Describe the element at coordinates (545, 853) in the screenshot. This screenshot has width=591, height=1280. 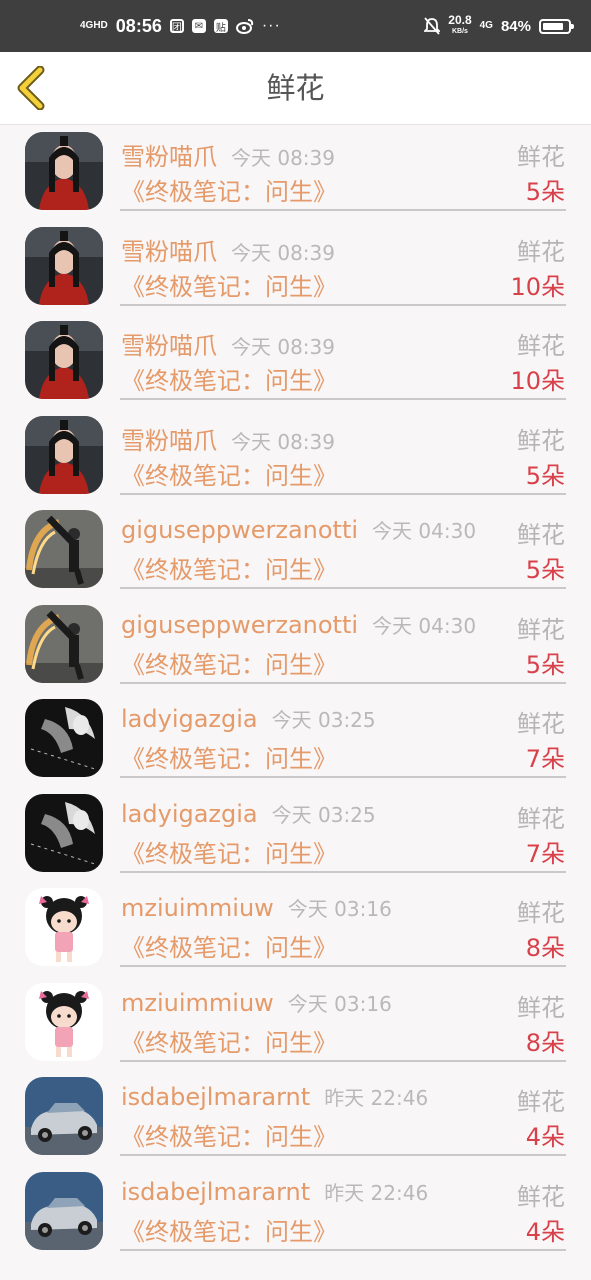
I see `gift-count: 7朵` at that location.